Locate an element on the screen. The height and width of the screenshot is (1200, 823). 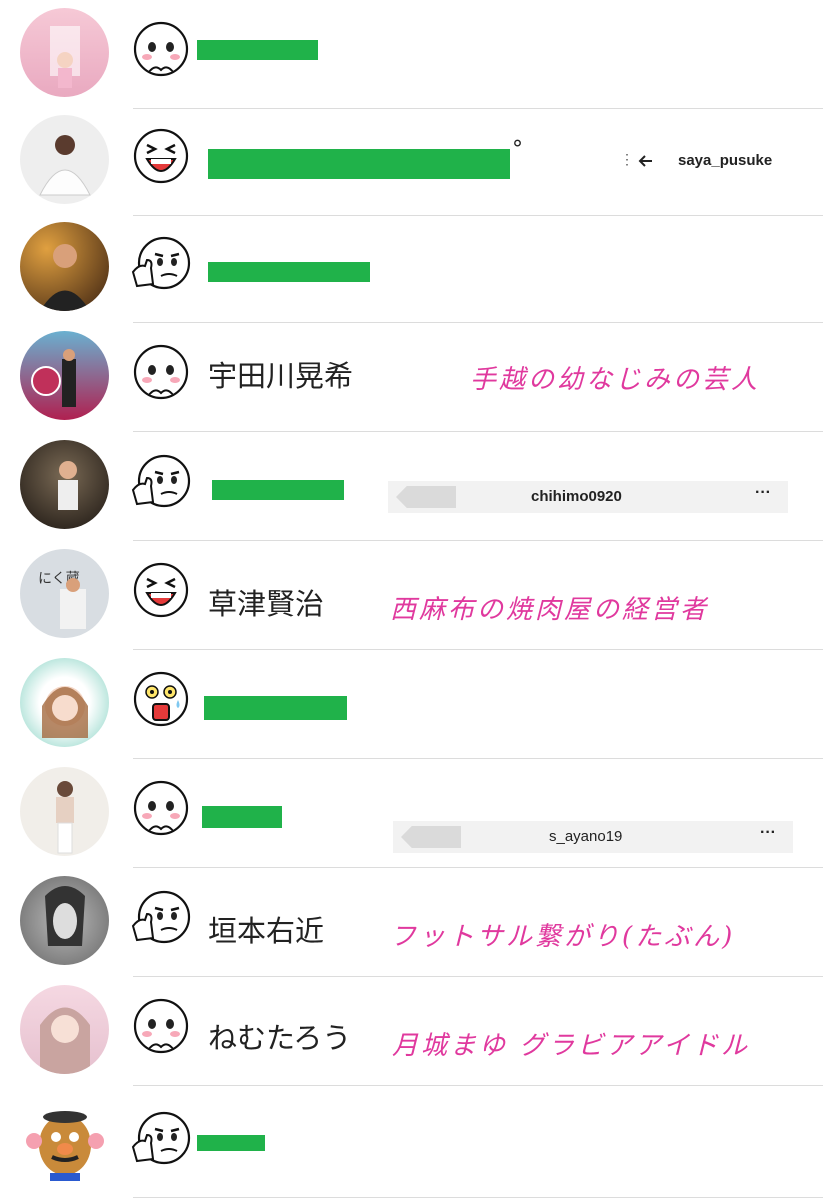
contact-row: にく蔵 草津賢治 西麻布の焼肉屋の経営者 is located at coordinates (411, 595).